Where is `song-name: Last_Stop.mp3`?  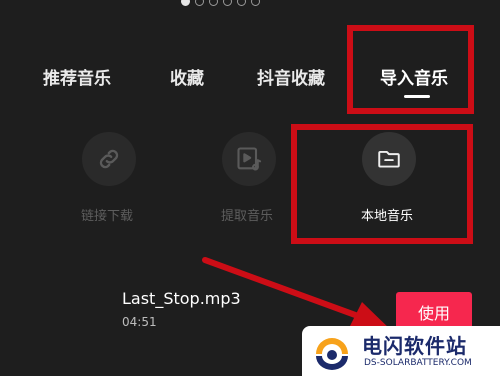 song-name: Last_Stop.mp3 is located at coordinates (181, 298).